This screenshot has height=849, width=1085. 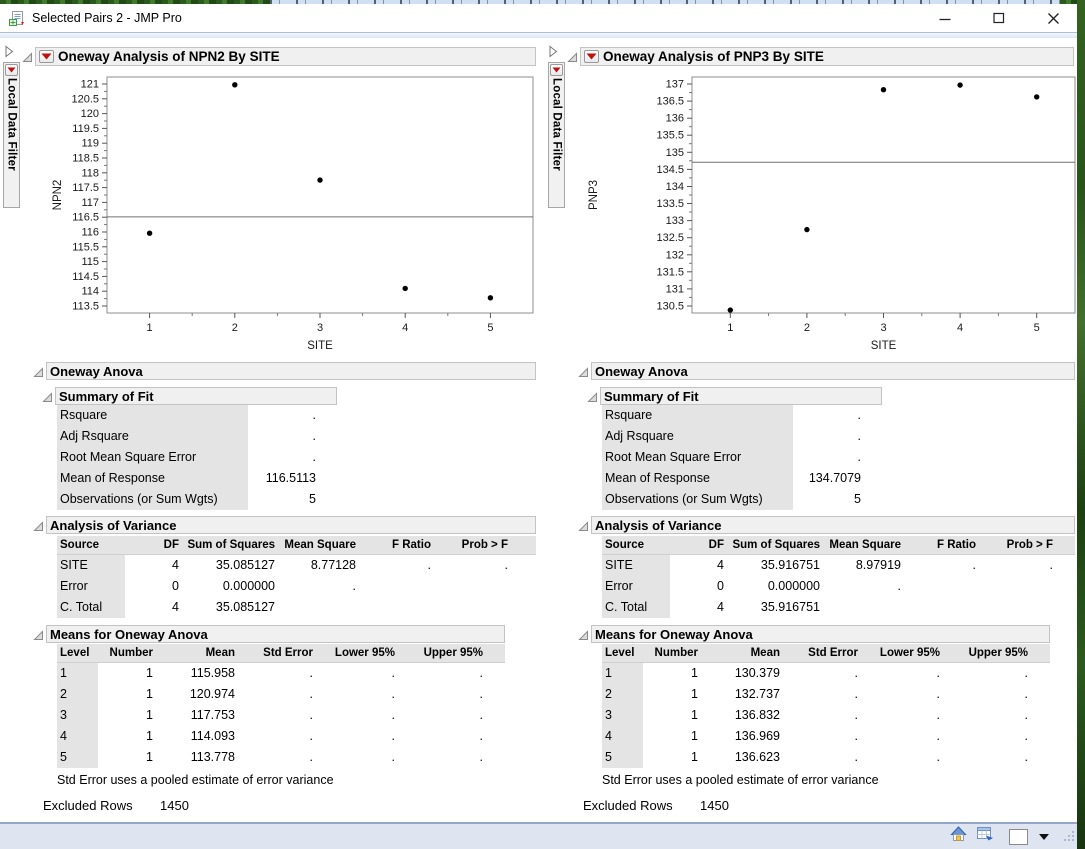 I want to click on panel-box, so click(x=1018, y=836).